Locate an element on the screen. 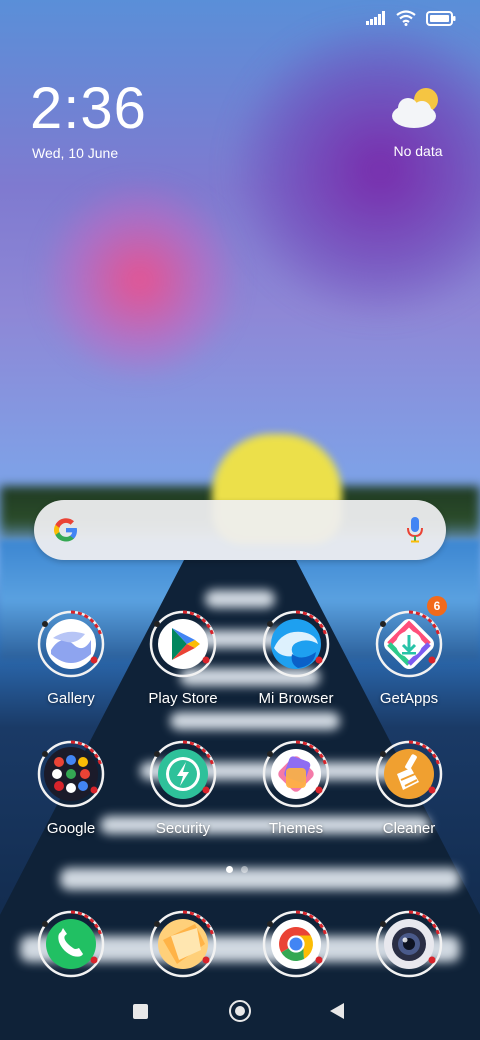 Image resolution: width=480 pixels, height=1040 pixels. mi-browser-icon is located at coordinates (296, 644).